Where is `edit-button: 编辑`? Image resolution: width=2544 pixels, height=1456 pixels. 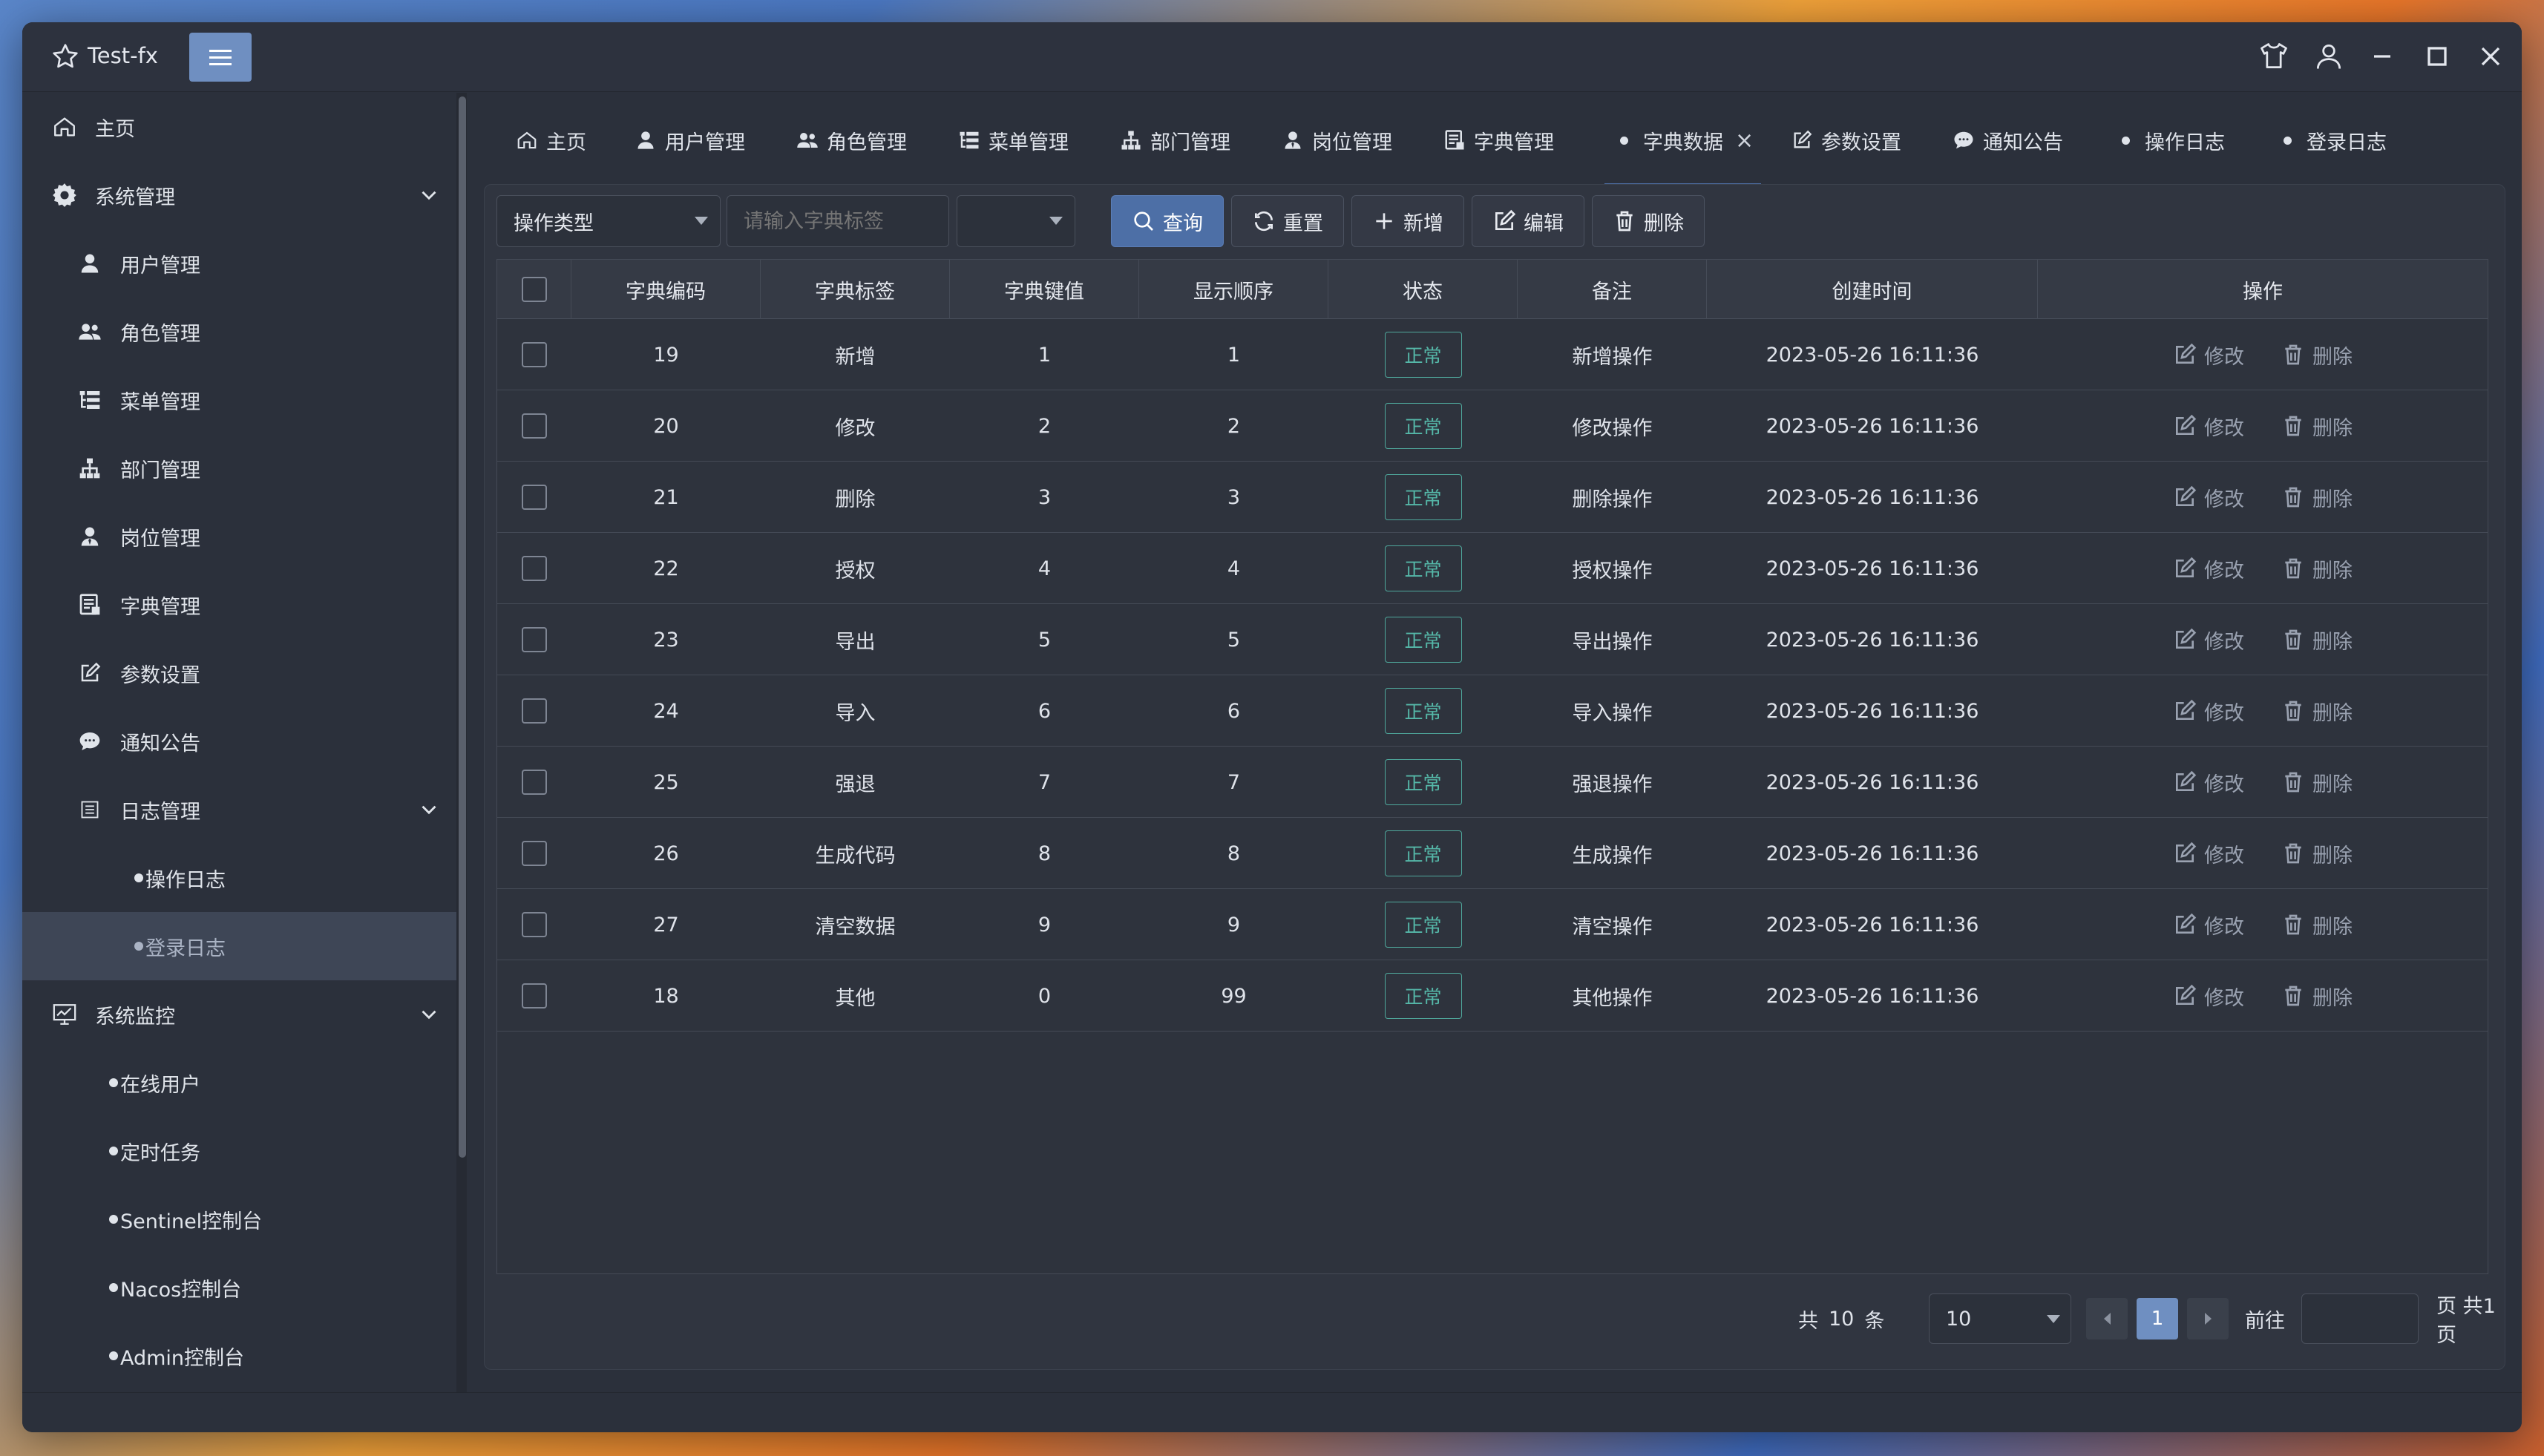 edit-button: 编辑 is located at coordinates (1528, 221).